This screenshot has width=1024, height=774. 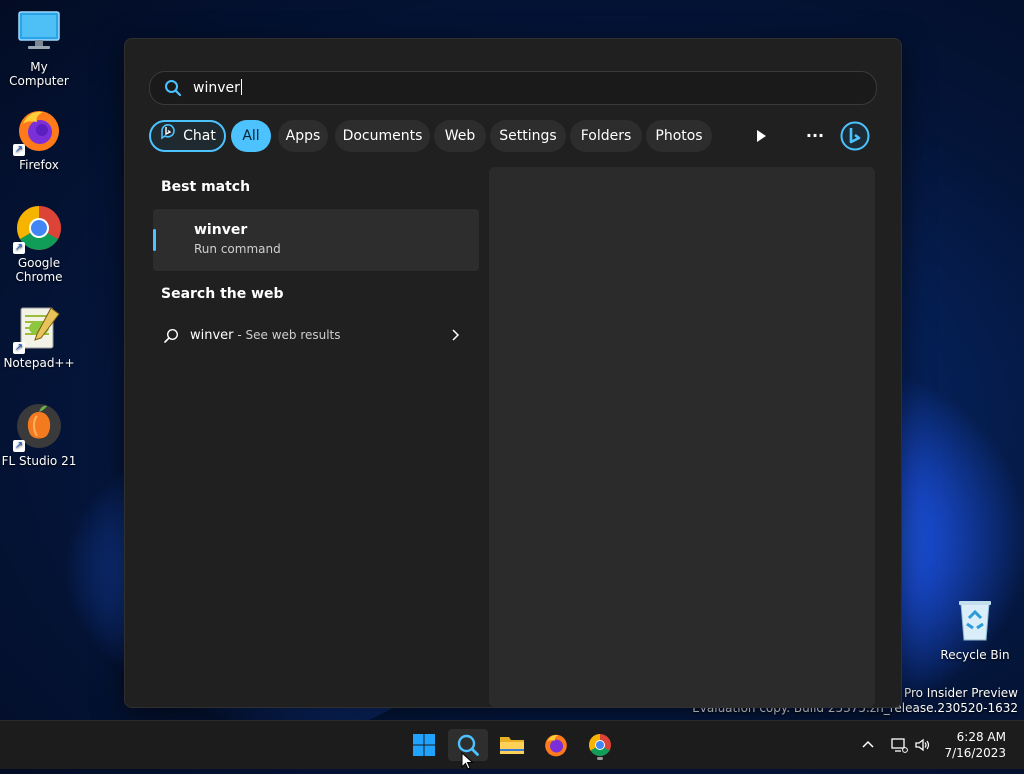 I want to click on text-caret, so click(x=241, y=87).